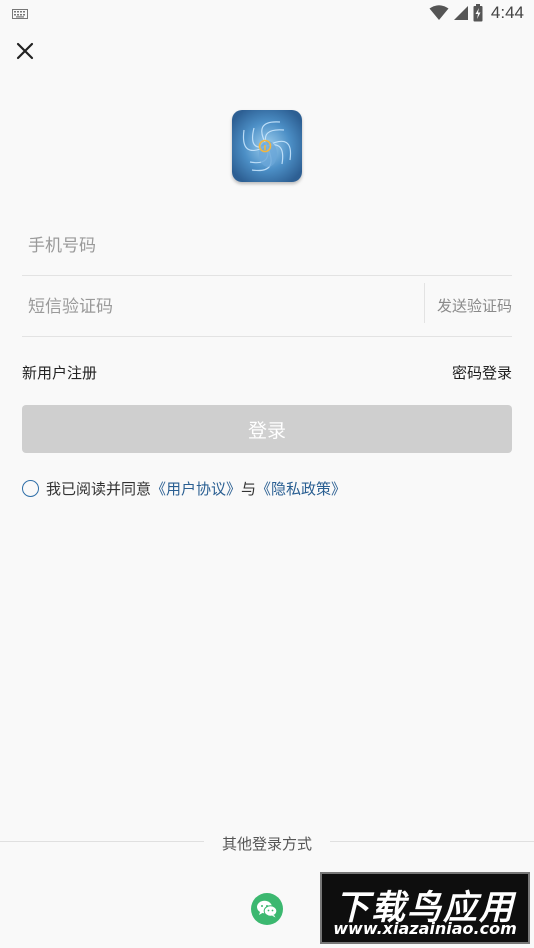  Describe the element at coordinates (30, 488) in the screenshot. I see `agreement-radio` at that location.